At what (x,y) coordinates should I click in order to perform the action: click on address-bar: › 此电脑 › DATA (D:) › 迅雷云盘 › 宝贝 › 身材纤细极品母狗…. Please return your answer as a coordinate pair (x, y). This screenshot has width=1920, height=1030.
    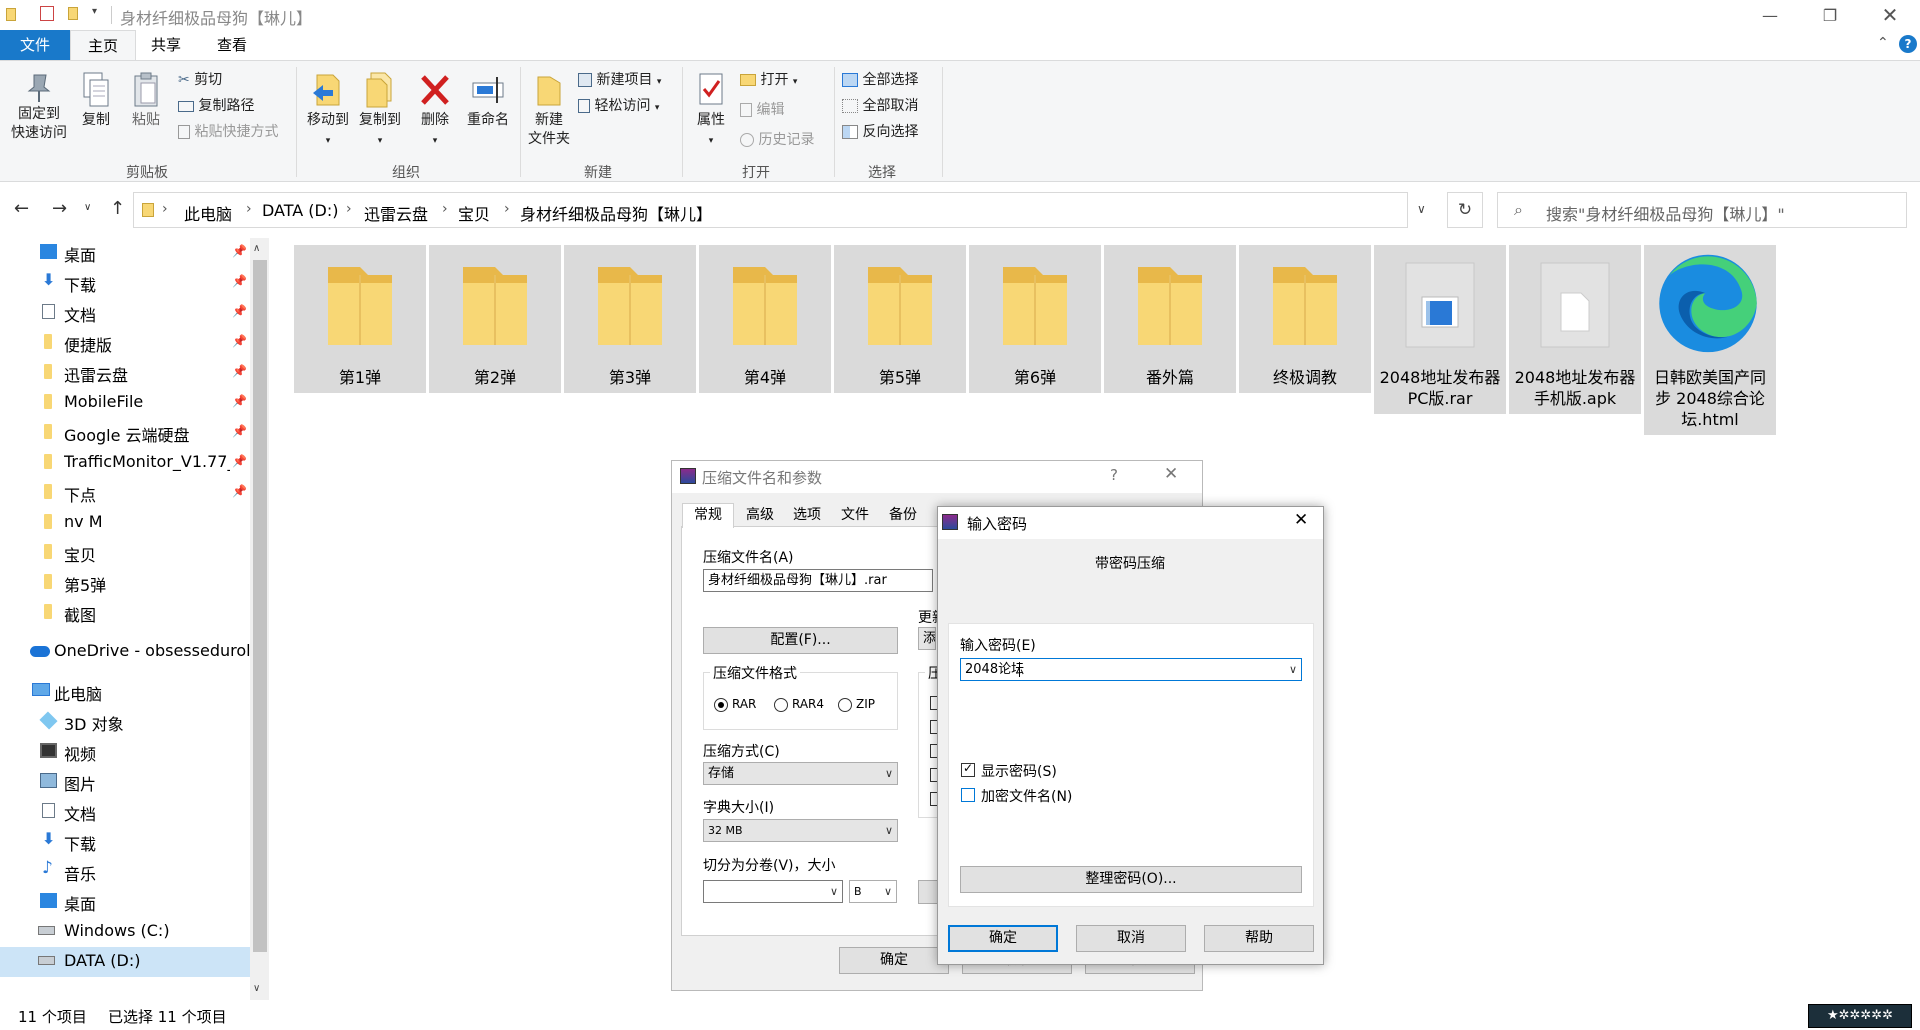
    Looking at the image, I should click on (779, 210).